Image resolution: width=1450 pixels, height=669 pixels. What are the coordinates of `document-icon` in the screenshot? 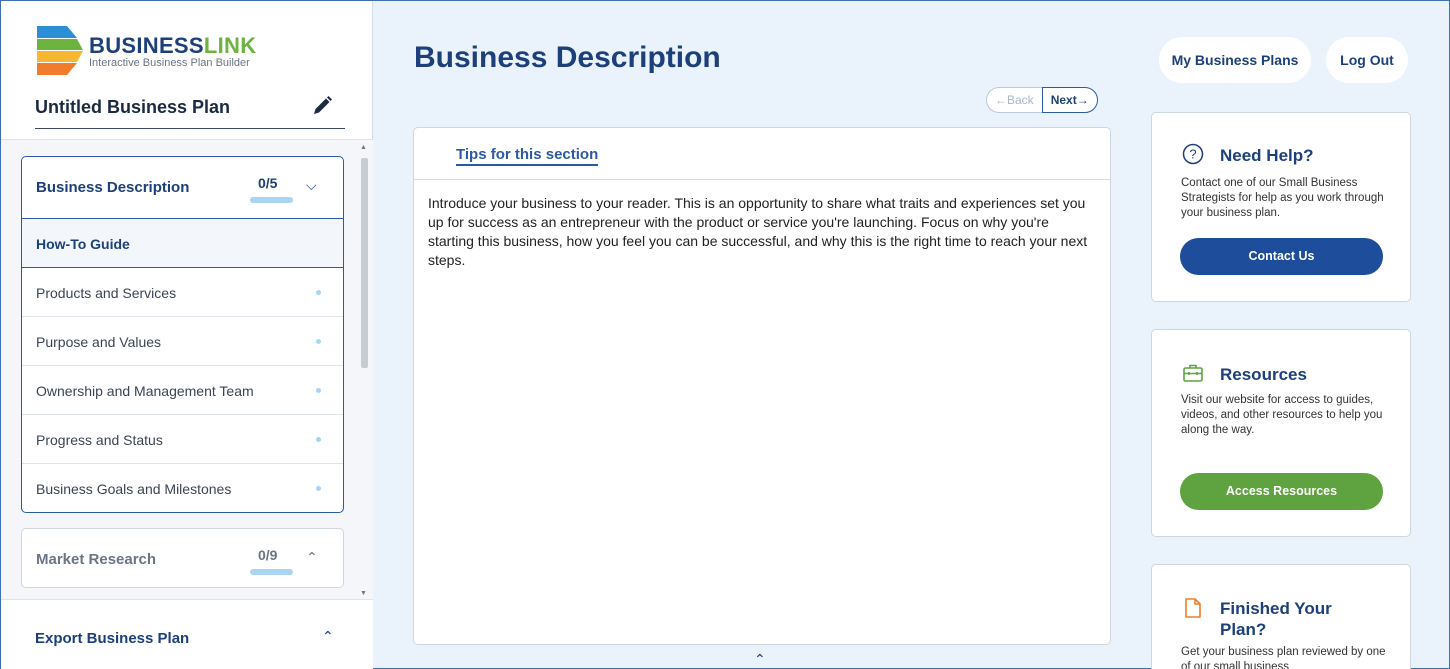 It's located at (1193, 608).